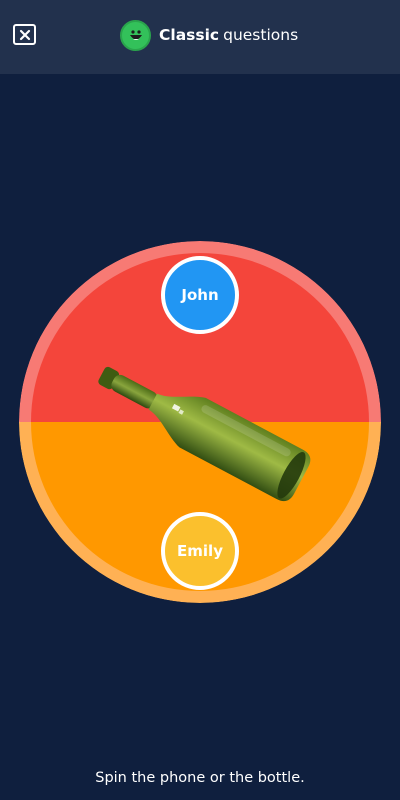 This screenshot has height=800, width=400. I want to click on player-name: Emily, so click(200, 551).